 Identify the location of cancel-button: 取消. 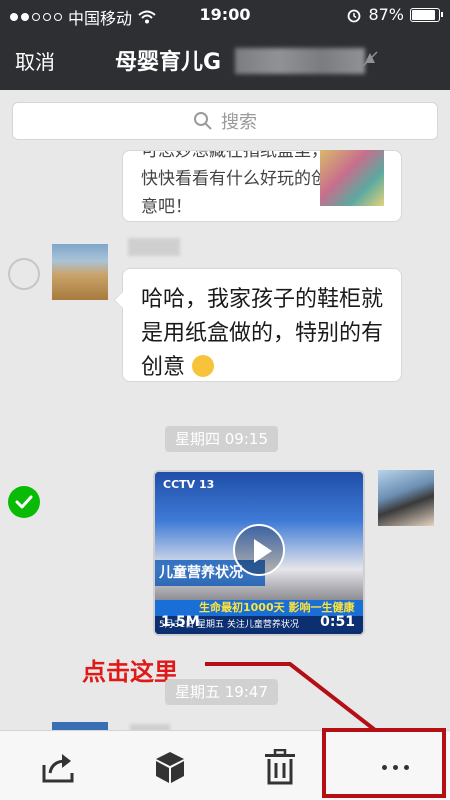
(35, 60).